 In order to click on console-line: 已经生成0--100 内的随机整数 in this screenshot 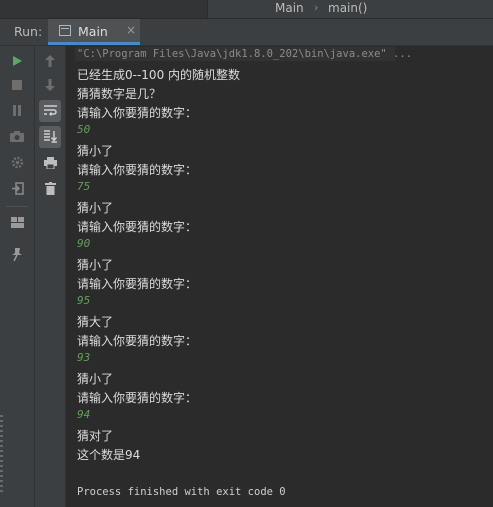, I will do `click(159, 75)`.